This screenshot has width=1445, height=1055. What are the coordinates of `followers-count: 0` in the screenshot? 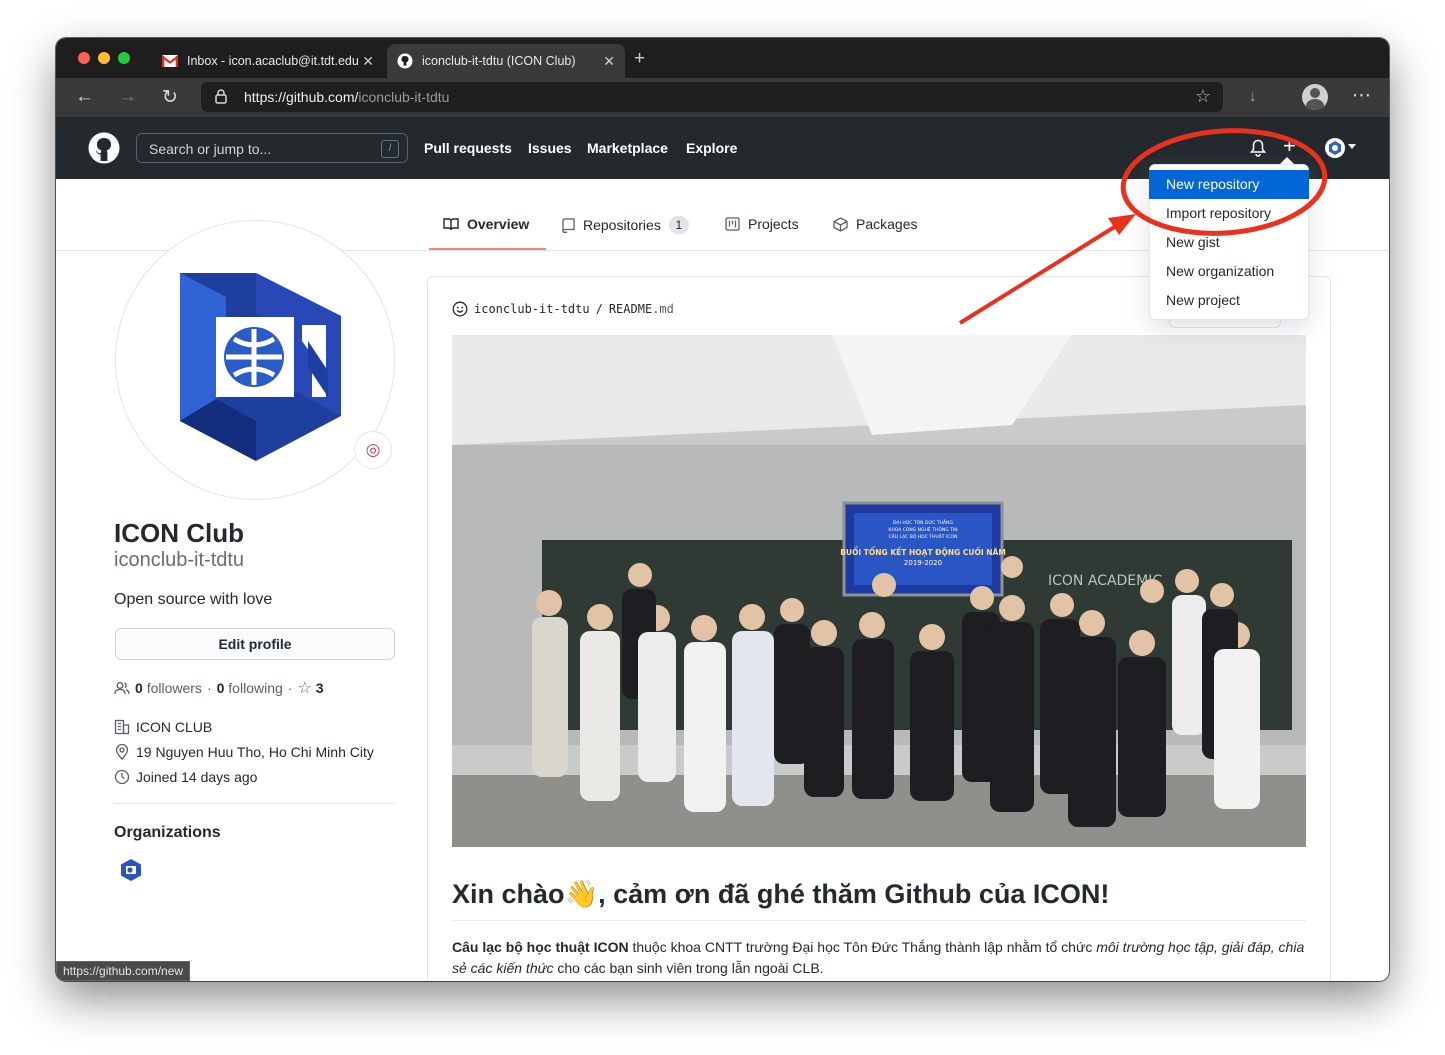 It's located at (139, 688).